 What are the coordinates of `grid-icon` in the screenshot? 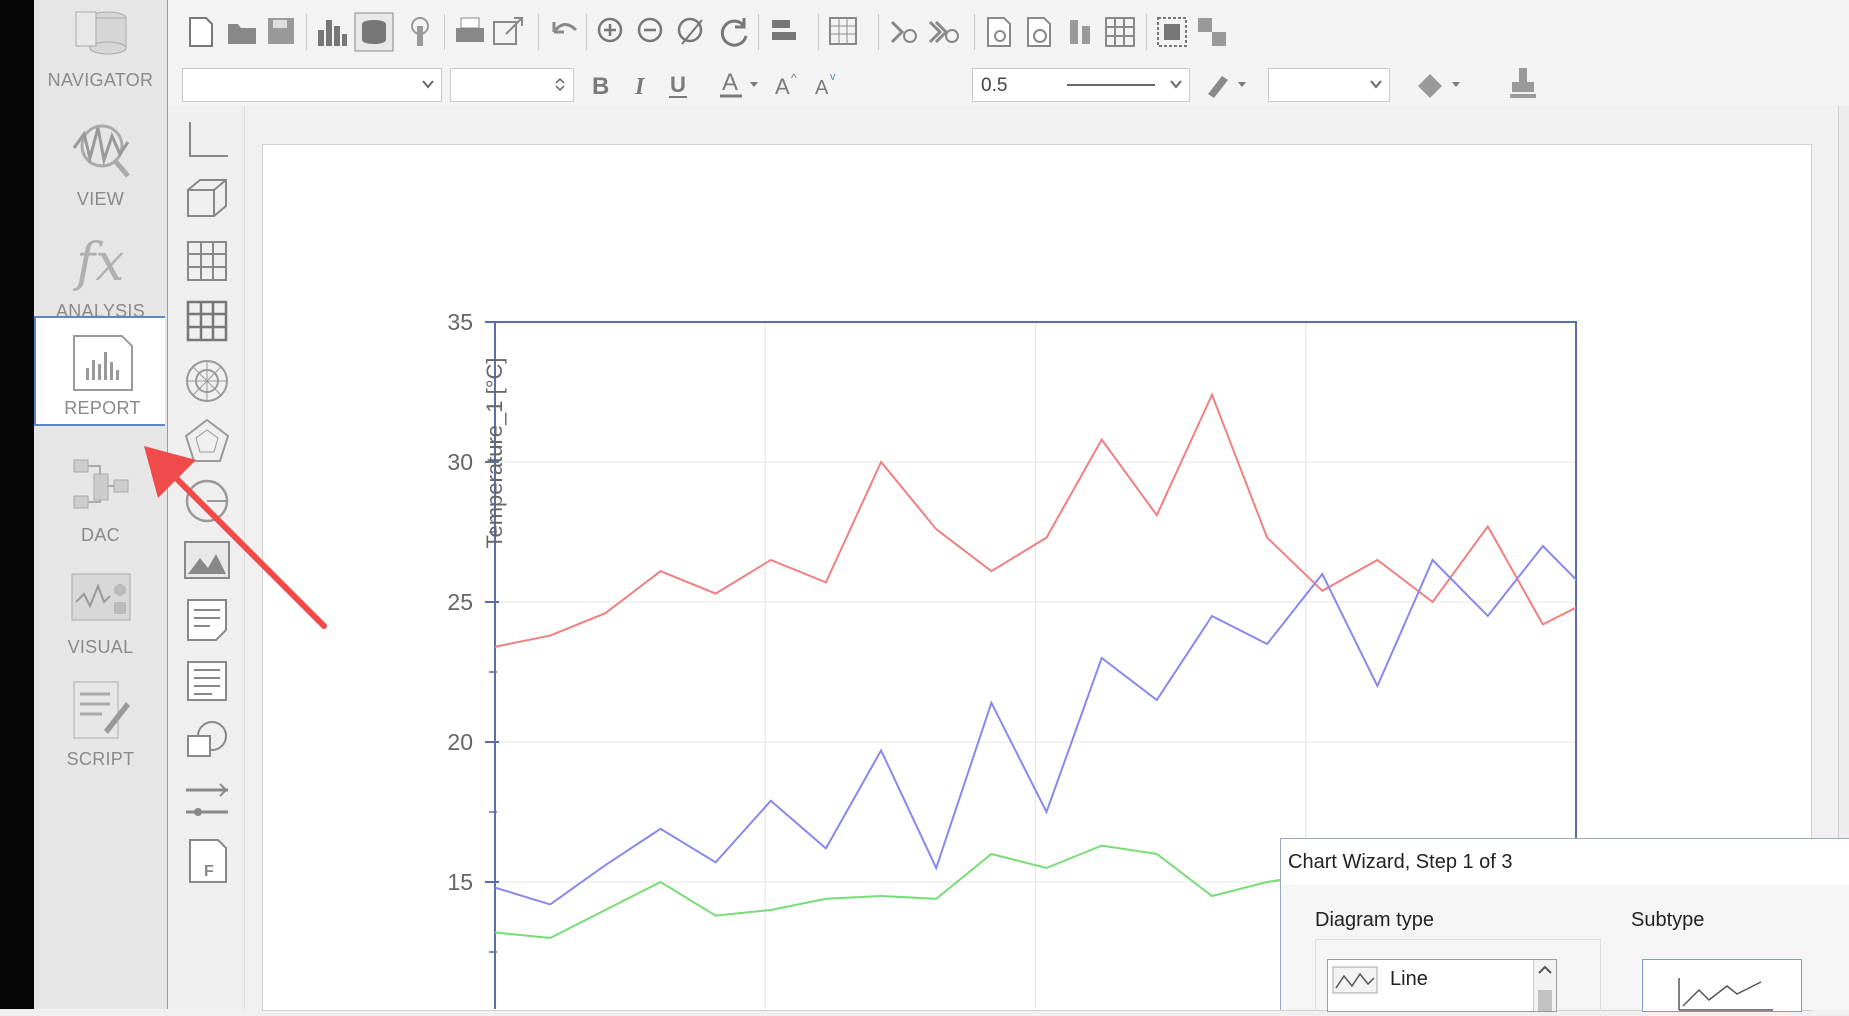 It's located at (1120, 32).